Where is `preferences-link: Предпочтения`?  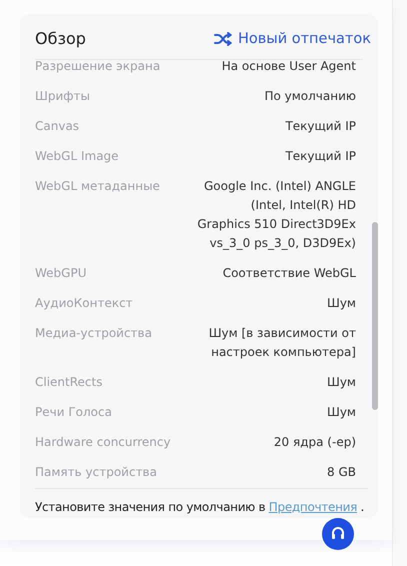
preferences-link: Предпочтения is located at coordinates (313, 507).